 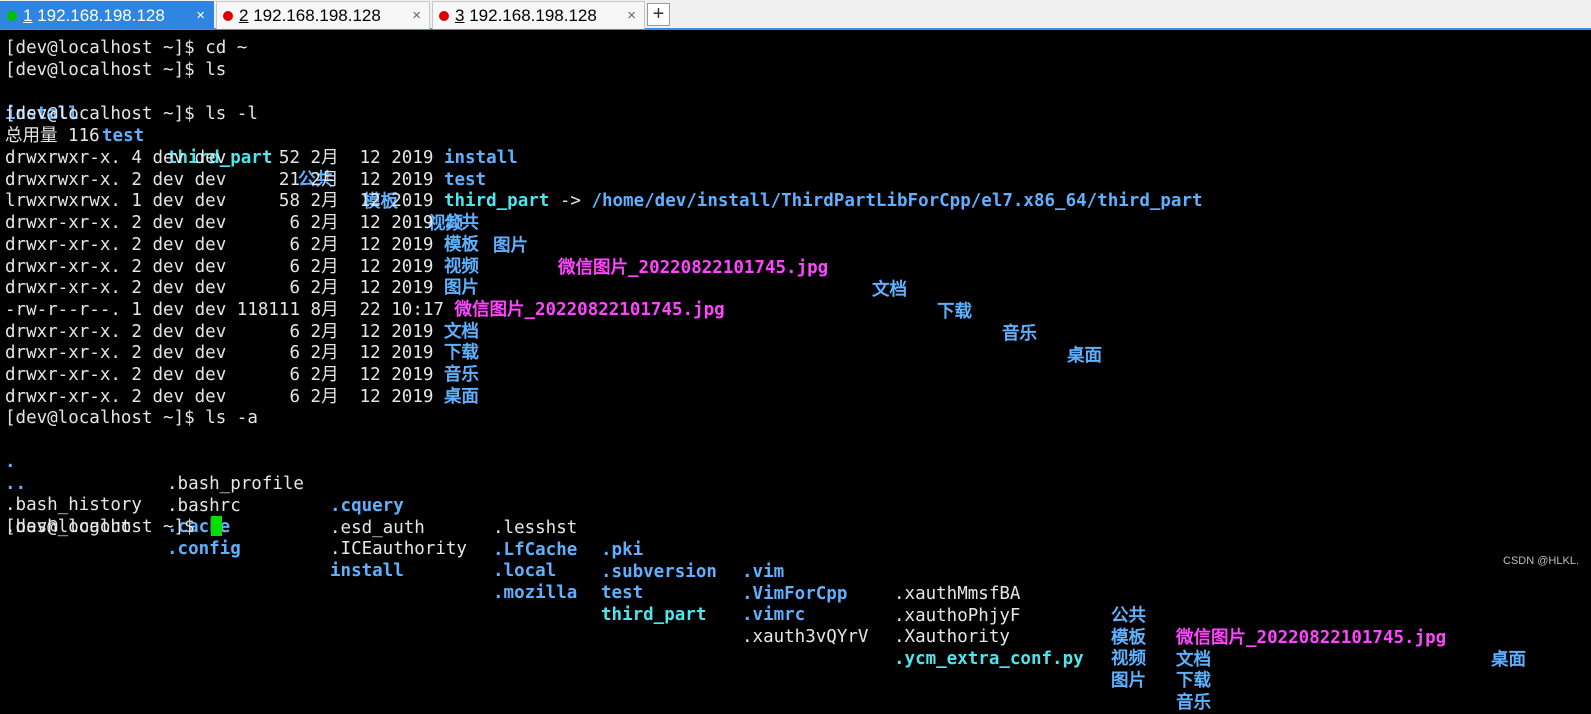 I want to click on ls-item: .lesshst, so click(x=535, y=528).